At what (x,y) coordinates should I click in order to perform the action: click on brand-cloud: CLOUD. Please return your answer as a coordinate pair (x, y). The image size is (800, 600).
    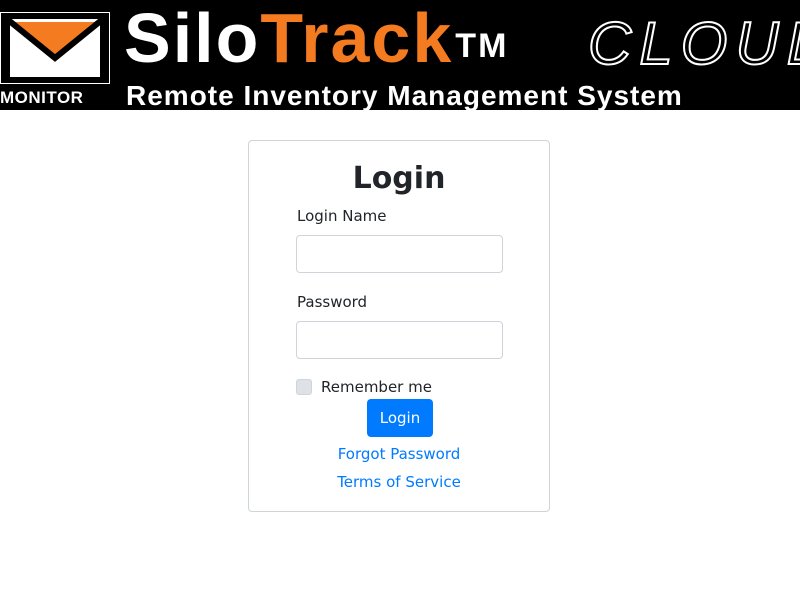
    Looking at the image, I should click on (693, 43).